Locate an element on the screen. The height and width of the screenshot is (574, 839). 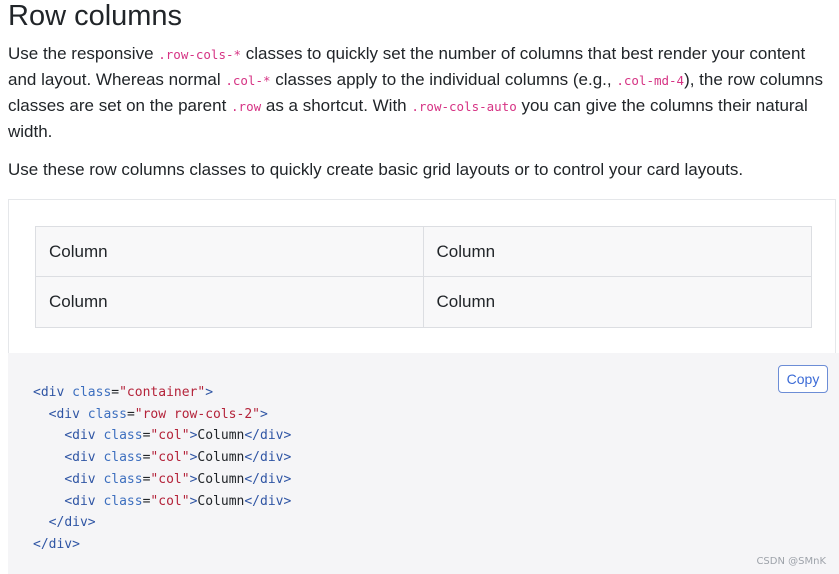
code-line: <div class="container"> is located at coordinates (123, 392).